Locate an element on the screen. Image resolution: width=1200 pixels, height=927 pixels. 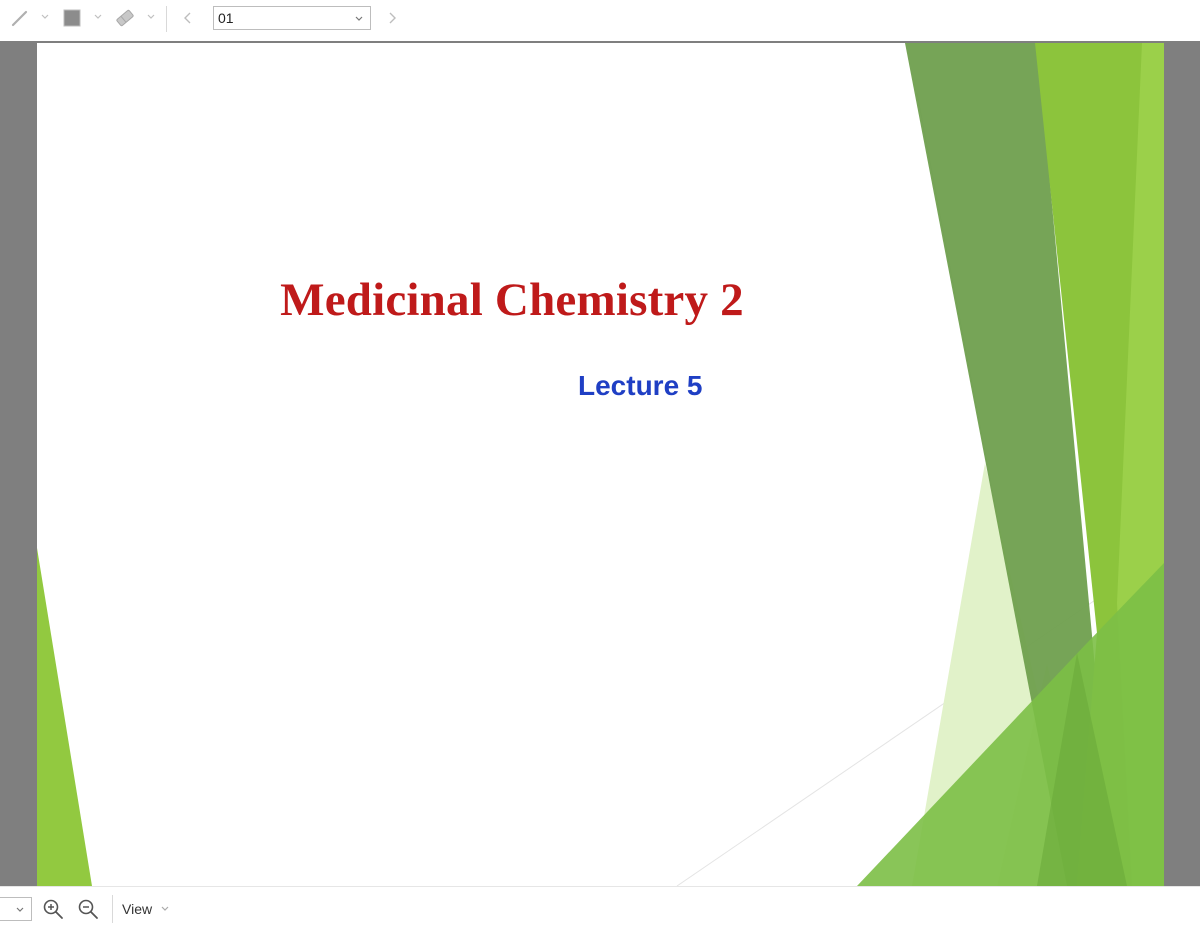
view-menu: View is located at coordinates (146, 909).